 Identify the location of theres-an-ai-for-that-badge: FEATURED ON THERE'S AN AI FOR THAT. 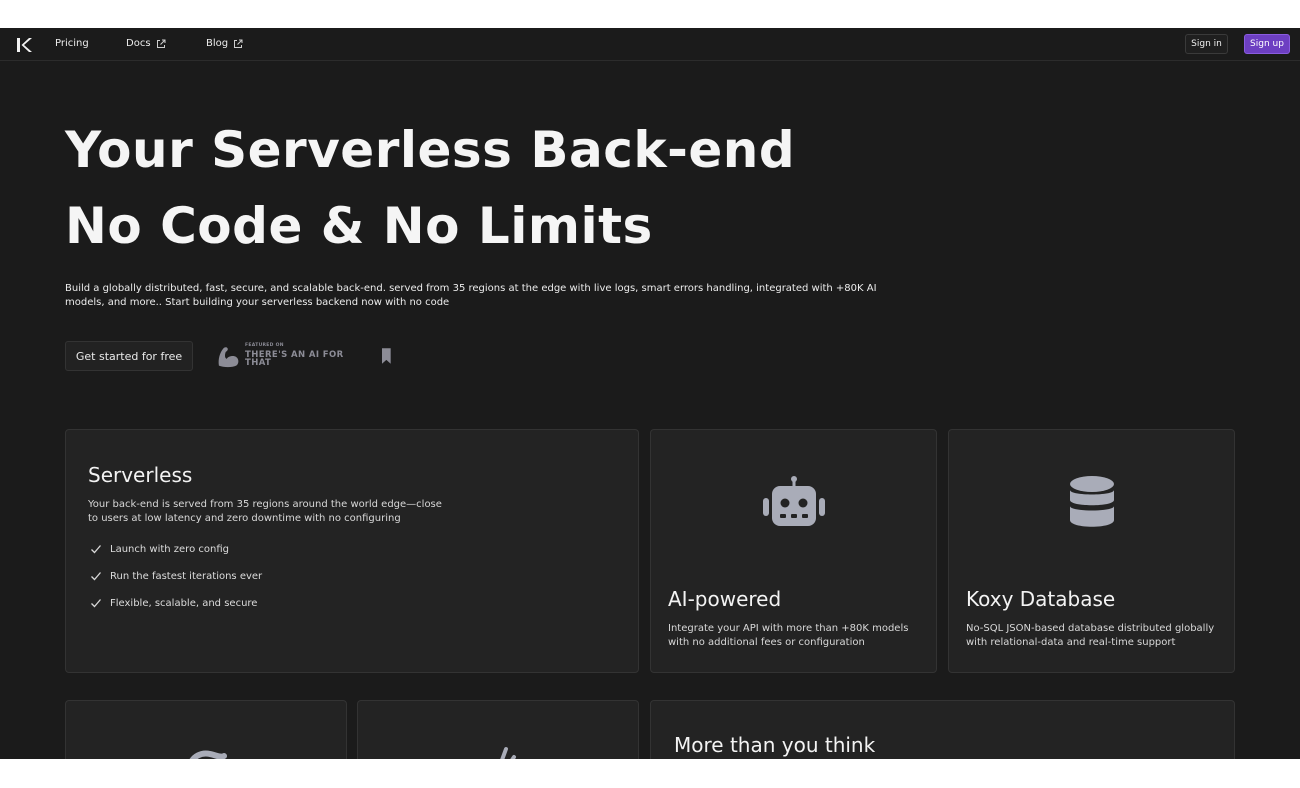
(303, 356).